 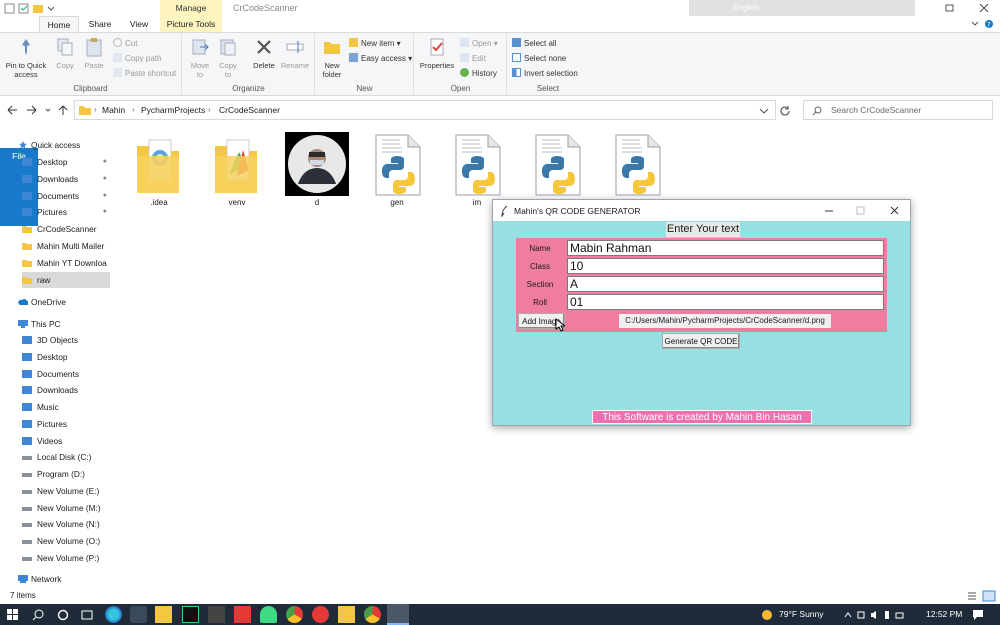 I want to click on tab-picture-tools: Picture Tools, so click(x=191, y=24).